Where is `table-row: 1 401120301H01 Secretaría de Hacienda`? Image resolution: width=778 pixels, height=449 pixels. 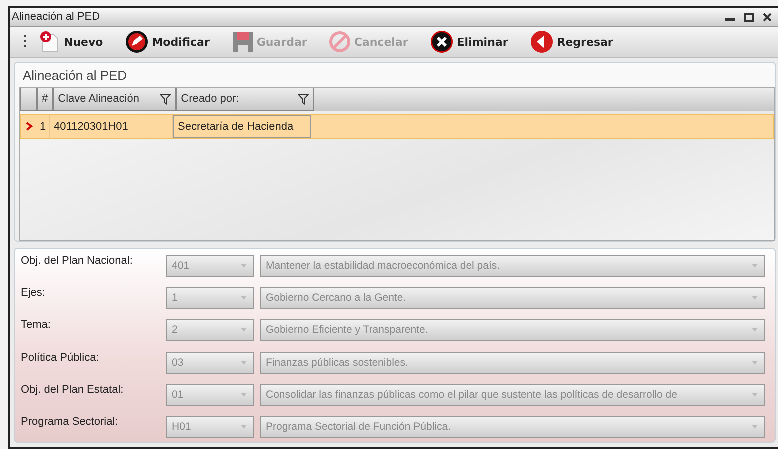
table-row: 1 401120301H01 Secretaría de Hacienda is located at coordinates (397, 126).